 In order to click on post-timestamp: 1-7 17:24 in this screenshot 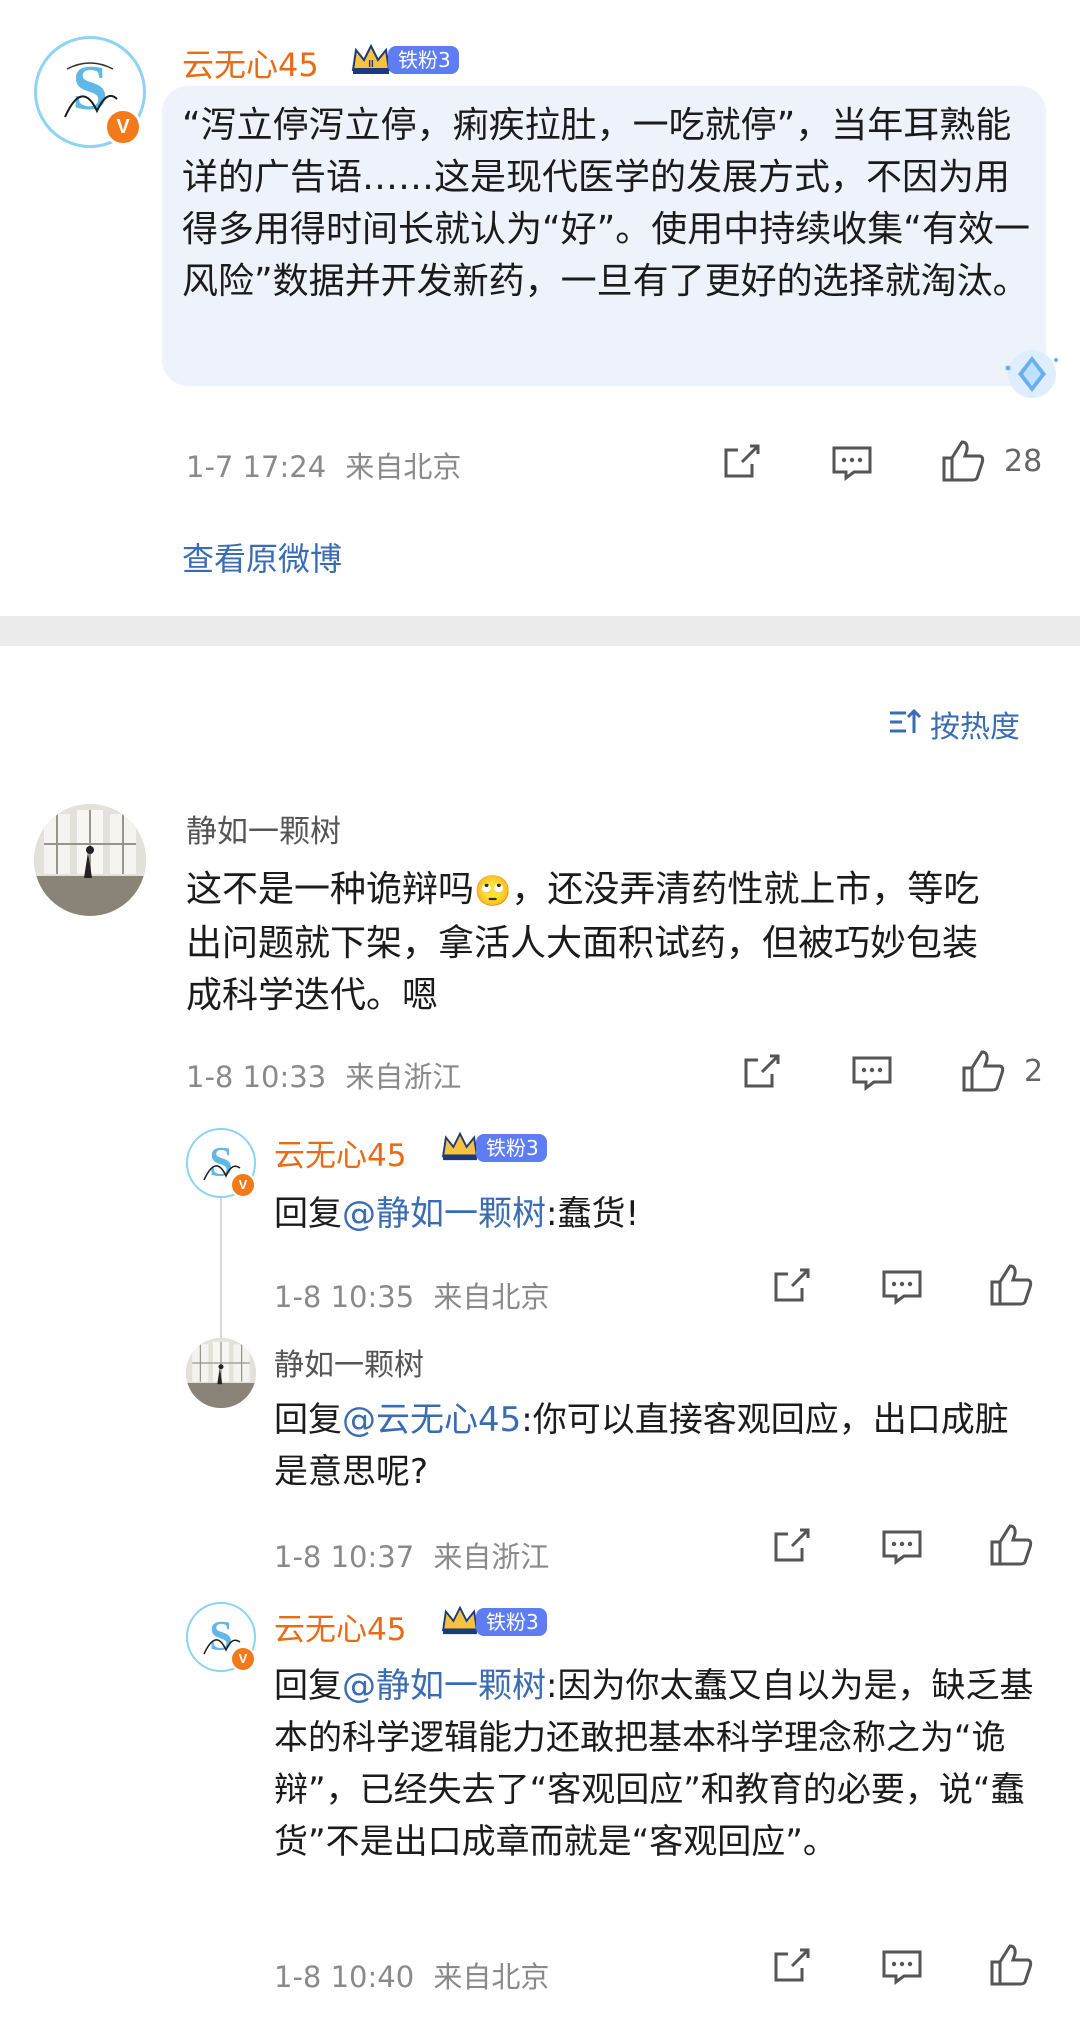, I will do `click(256, 467)`.